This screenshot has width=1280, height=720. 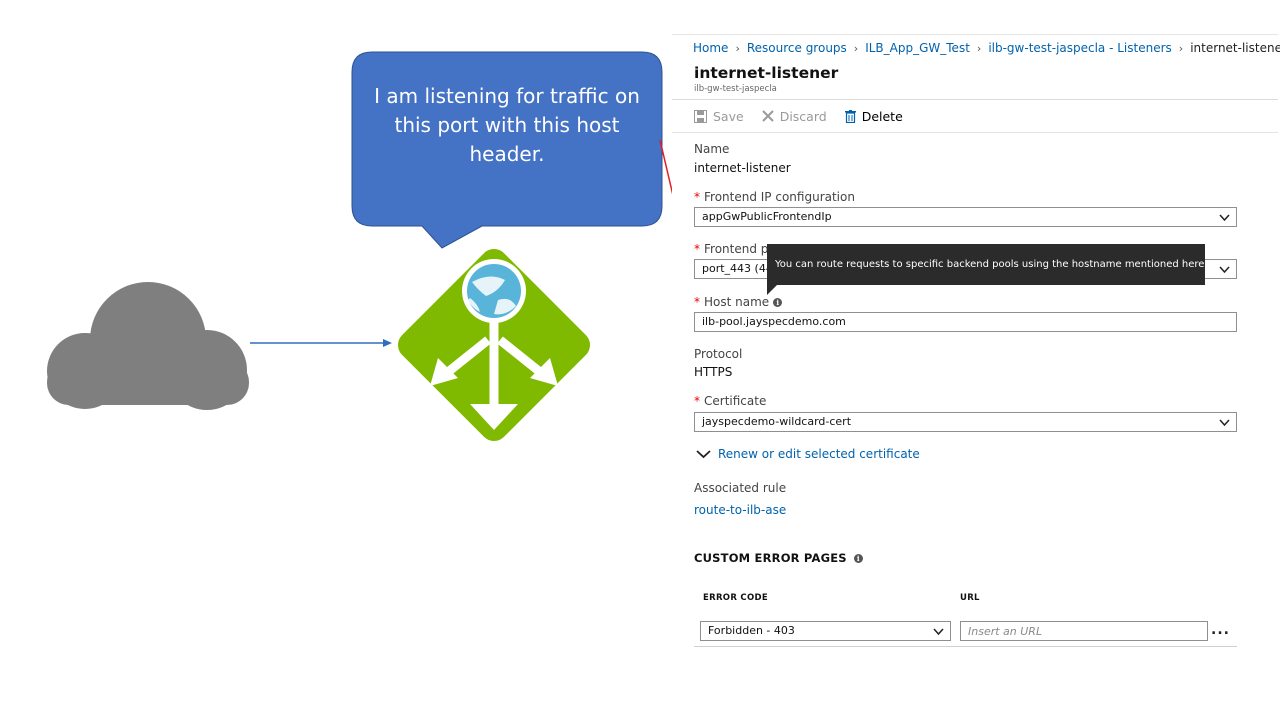 I want to click on discard-button: Discard, so click(x=794, y=116).